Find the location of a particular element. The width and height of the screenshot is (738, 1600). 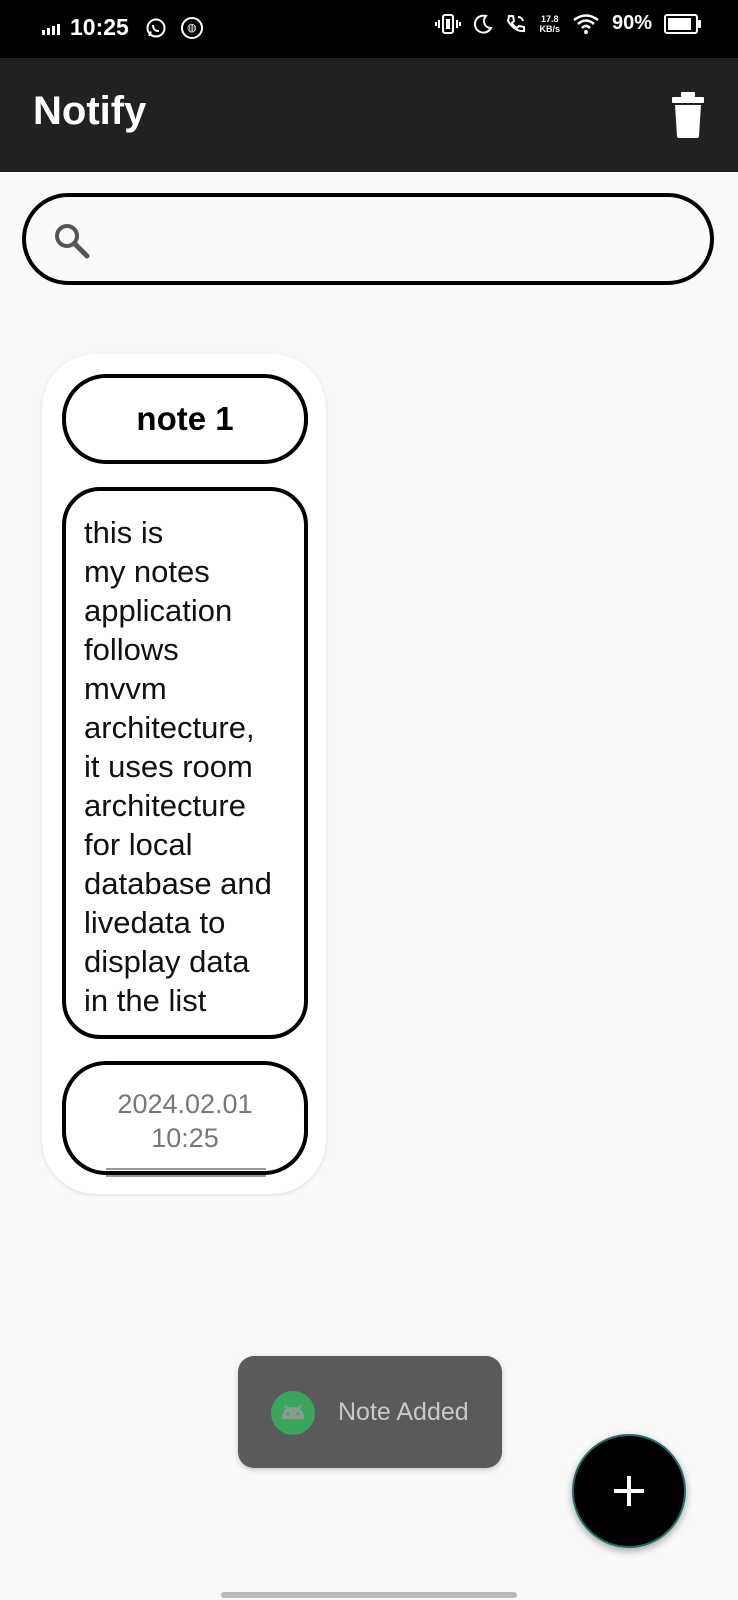

search-bar is located at coordinates (368, 239).